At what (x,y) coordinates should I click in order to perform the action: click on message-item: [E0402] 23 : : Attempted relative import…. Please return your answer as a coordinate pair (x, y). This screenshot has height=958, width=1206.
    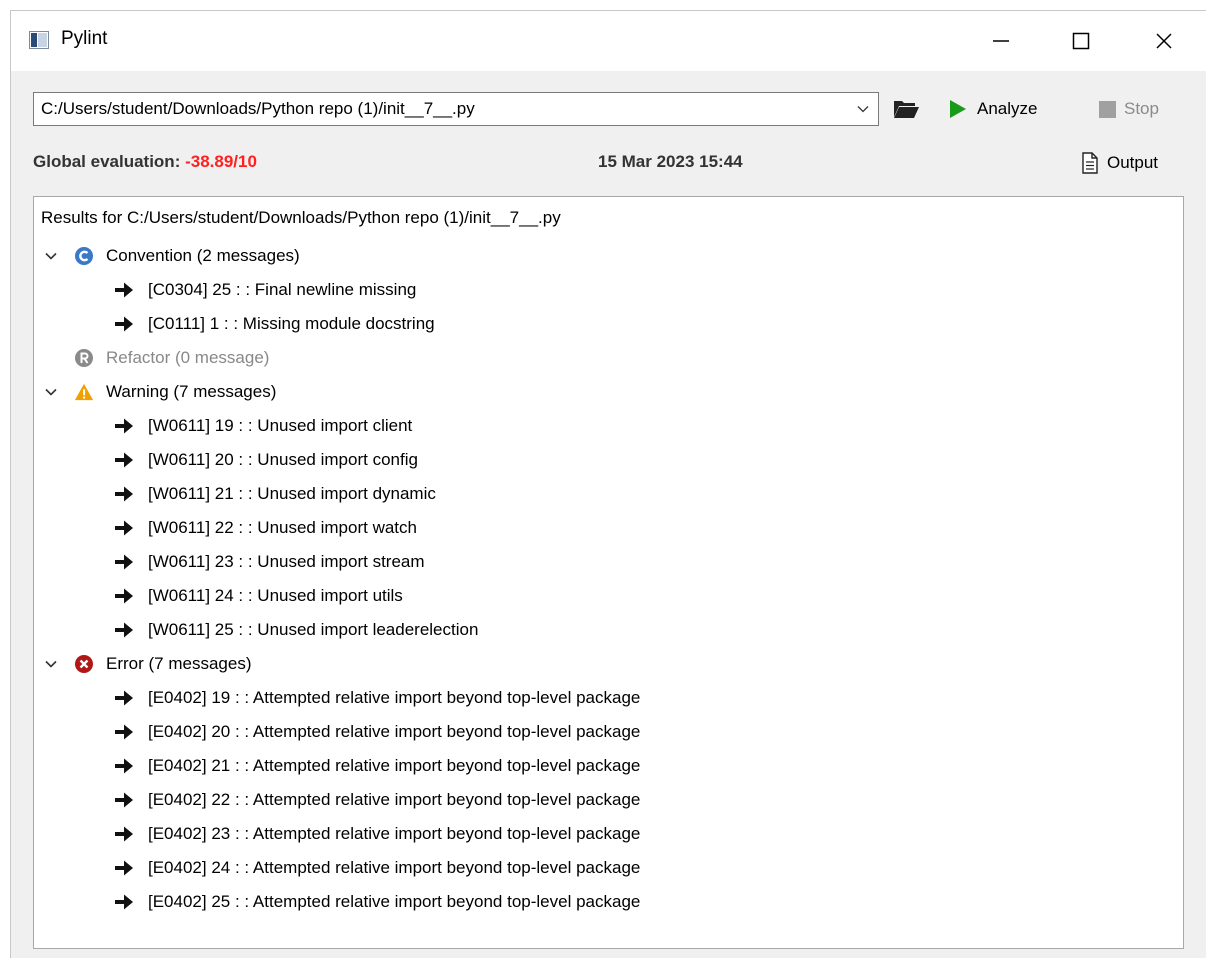
    Looking at the image, I should click on (608, 834).